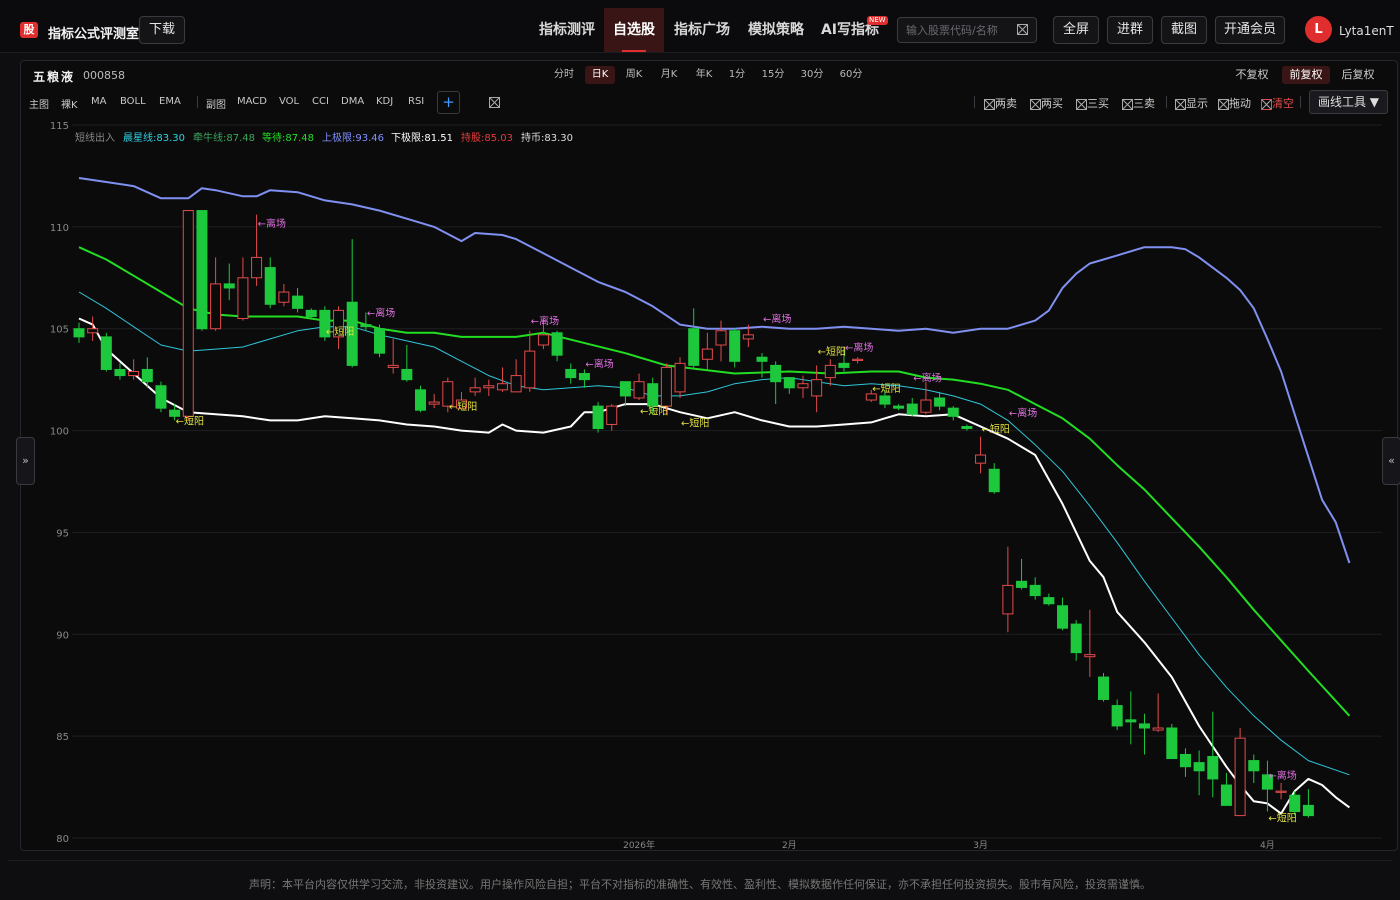  What do you see at coordinates (62, 839) in the screenshot?
I see `y-tick-label: 80` at bounding box center [62, 839].